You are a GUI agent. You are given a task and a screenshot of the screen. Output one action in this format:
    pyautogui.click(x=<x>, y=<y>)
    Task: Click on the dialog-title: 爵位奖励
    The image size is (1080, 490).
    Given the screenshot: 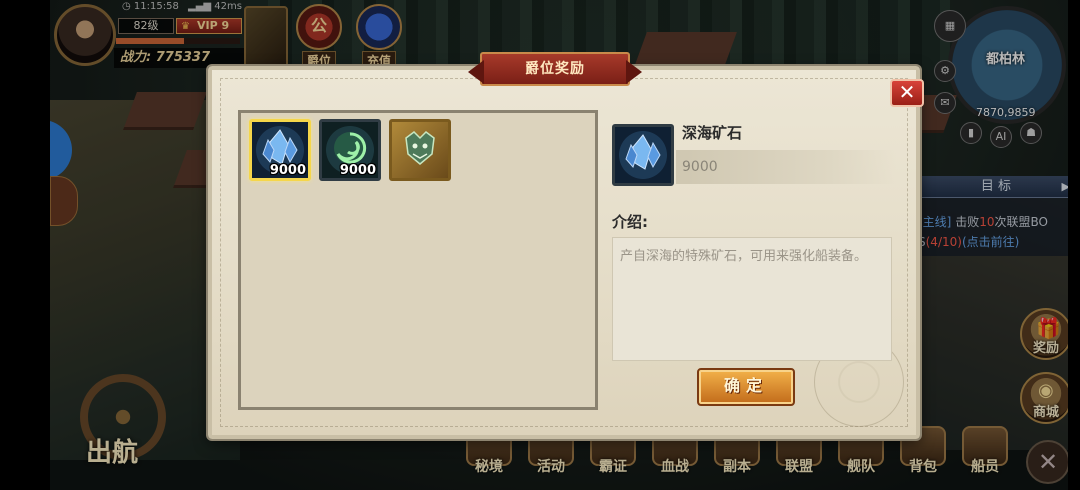 What is the action you would take?
    pyautogui.click(x=555, y=69)
    